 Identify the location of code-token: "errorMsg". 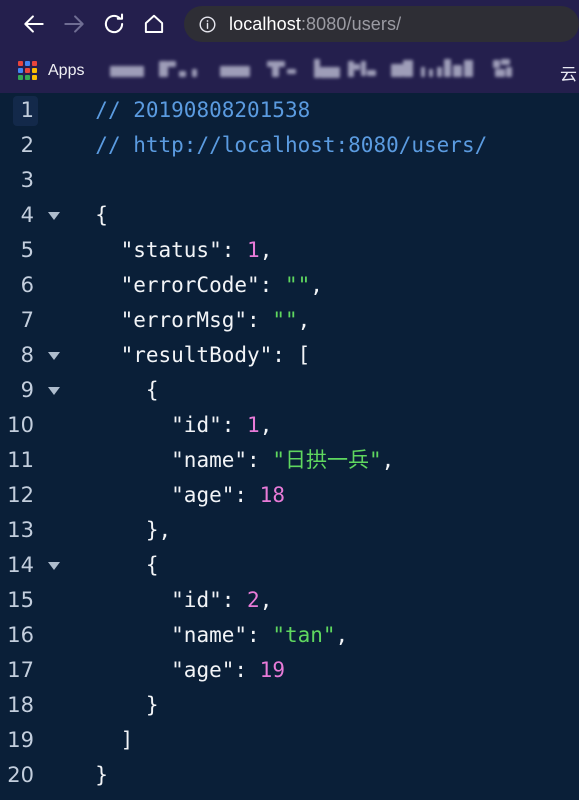
(184, 320).